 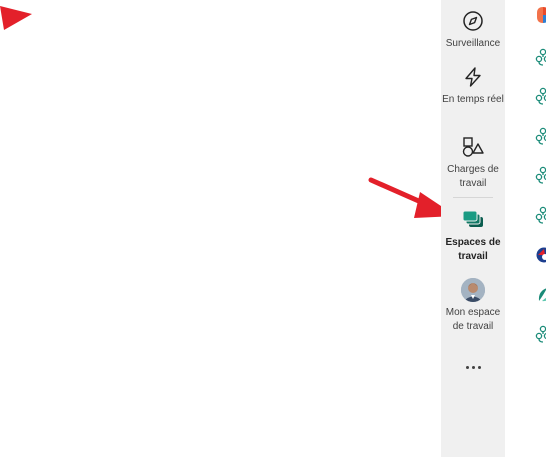 I want to click on nav-label-mon-espace-de-travail: Mon espace de travail, so click(x=473, y=319).